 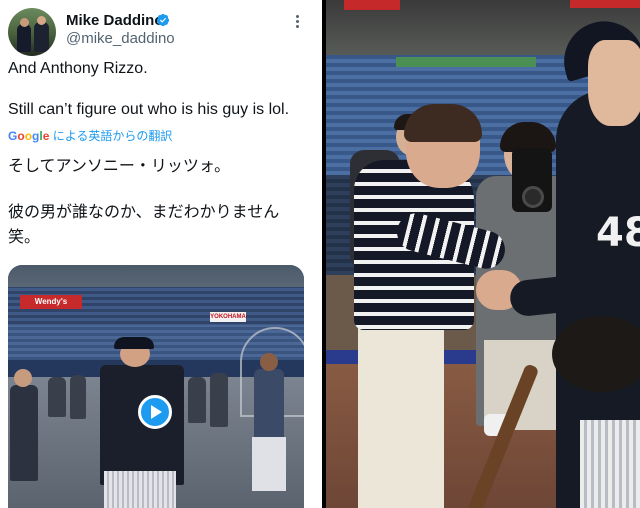 What do you see at coordinates (46, 136) in the screenshot?
I see `google-logo-e: e` at bounding box center [46, 136].